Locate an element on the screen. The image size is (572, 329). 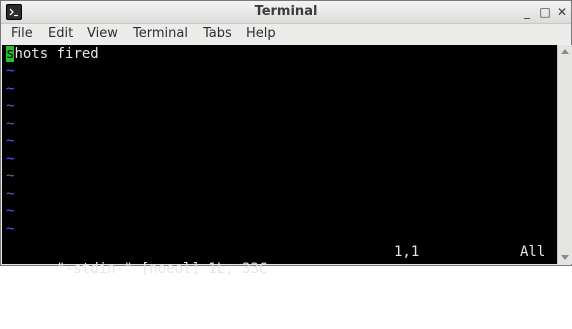
scroll-down-arrow-icon is located at coordinates (565, 257).